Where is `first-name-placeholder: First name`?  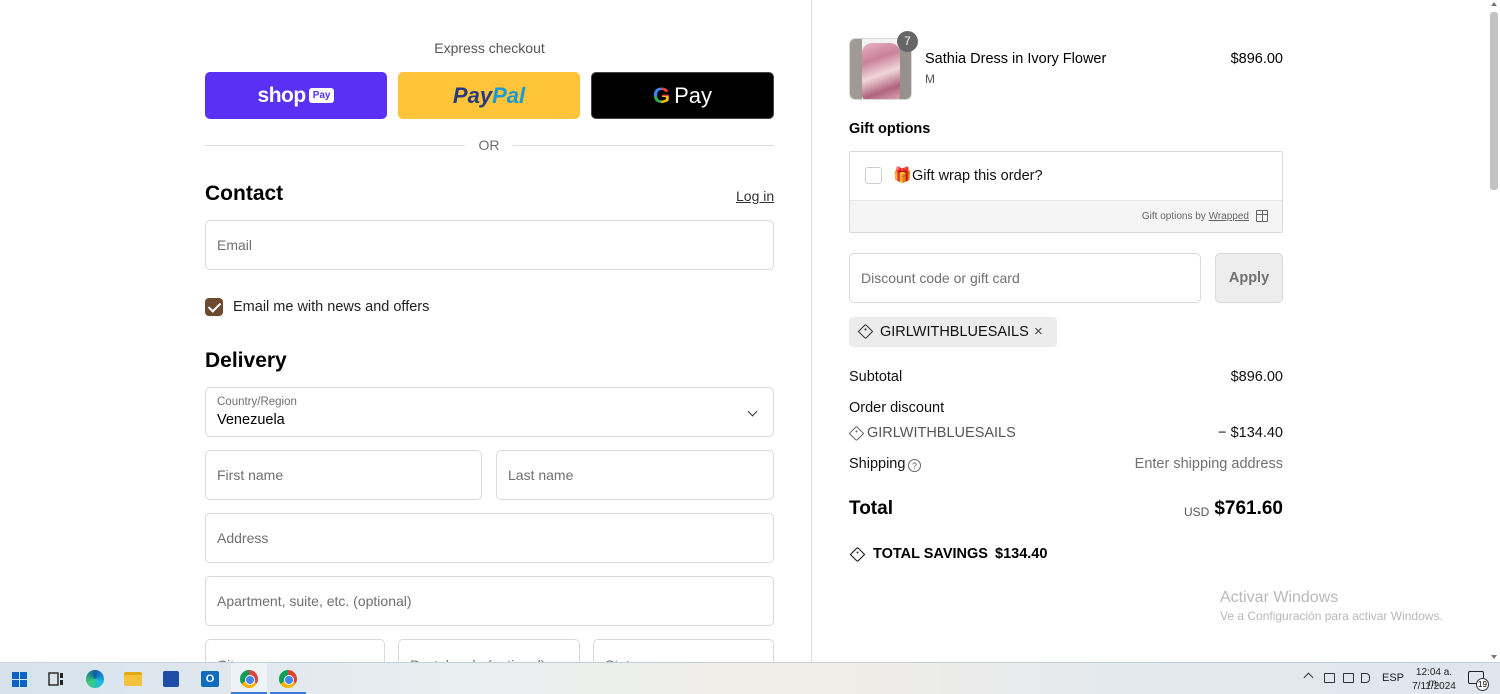 first-name-placeholder: First name is located at coordinates (250, 475).